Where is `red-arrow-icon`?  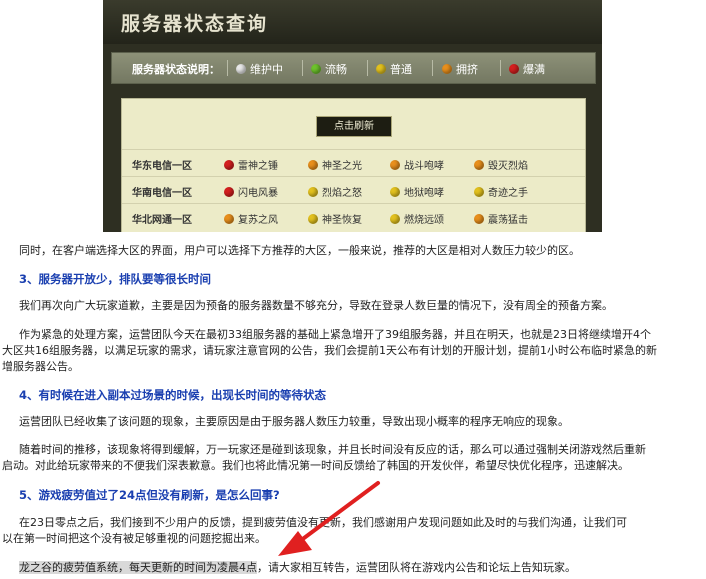
red-arrow-icon is located at coordinates (329, 518).